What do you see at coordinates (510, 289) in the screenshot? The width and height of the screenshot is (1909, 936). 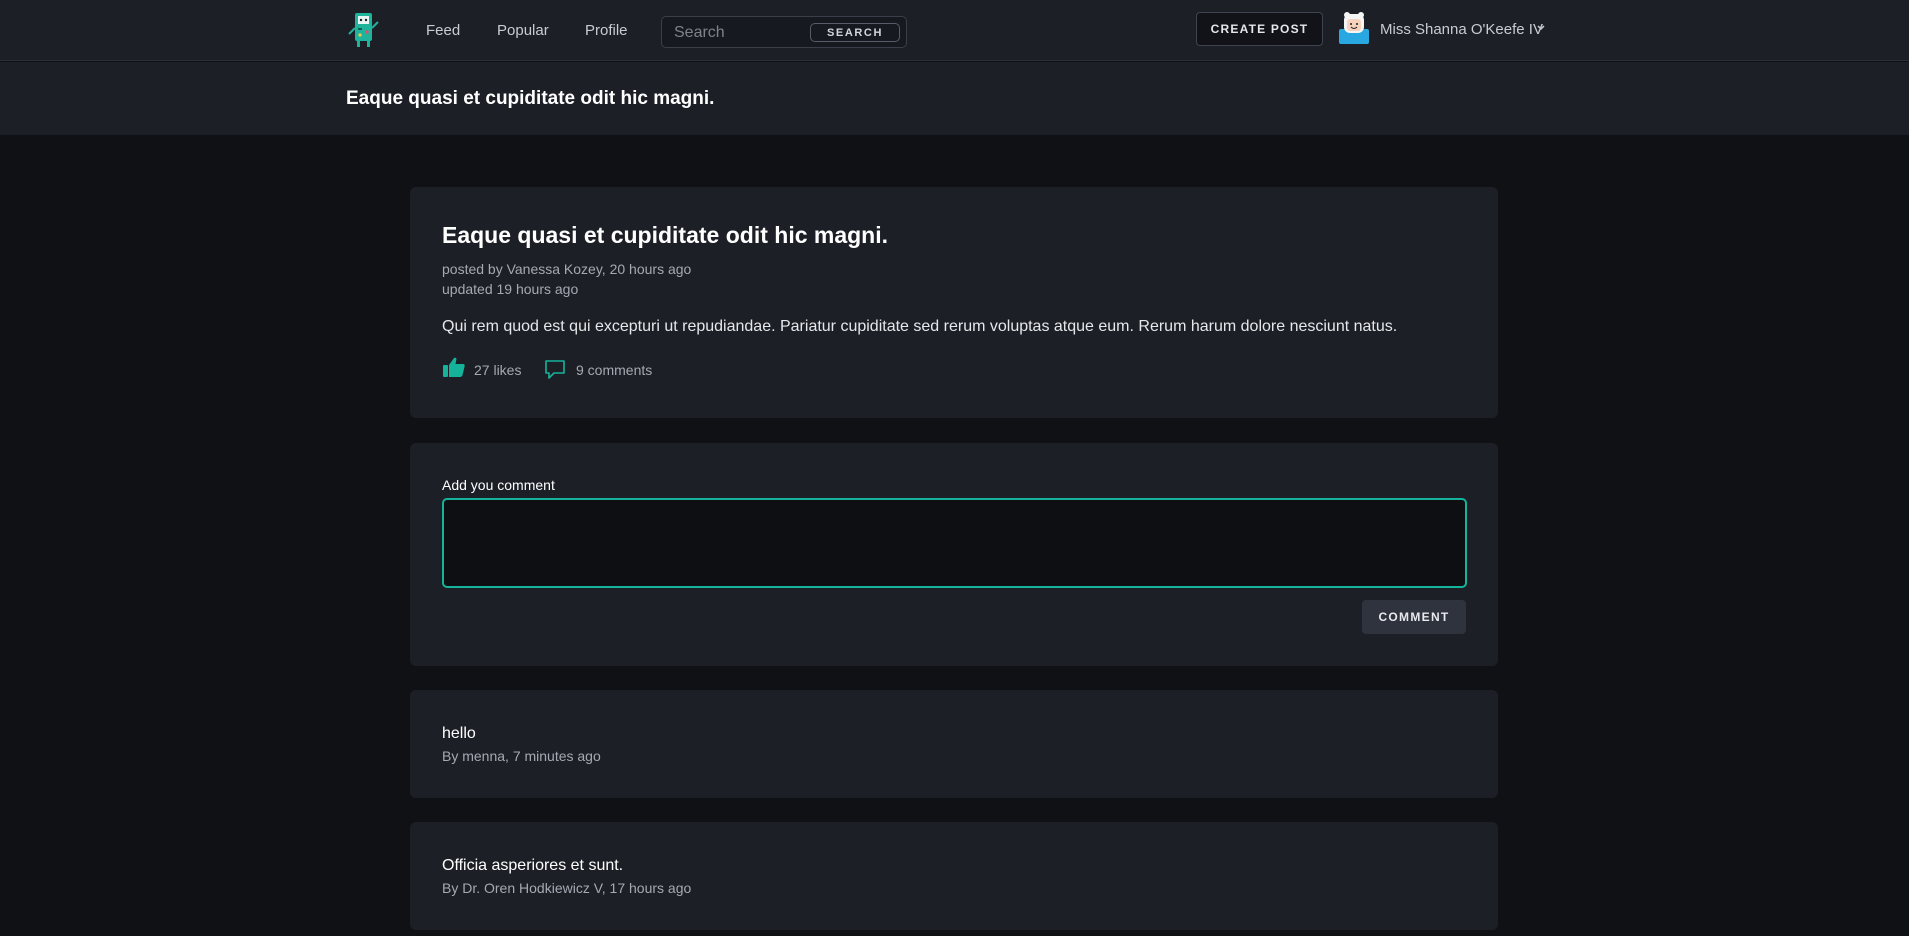 I see `post-updated-meta: updated 19 hours ago` at bounding box center [510, 289].